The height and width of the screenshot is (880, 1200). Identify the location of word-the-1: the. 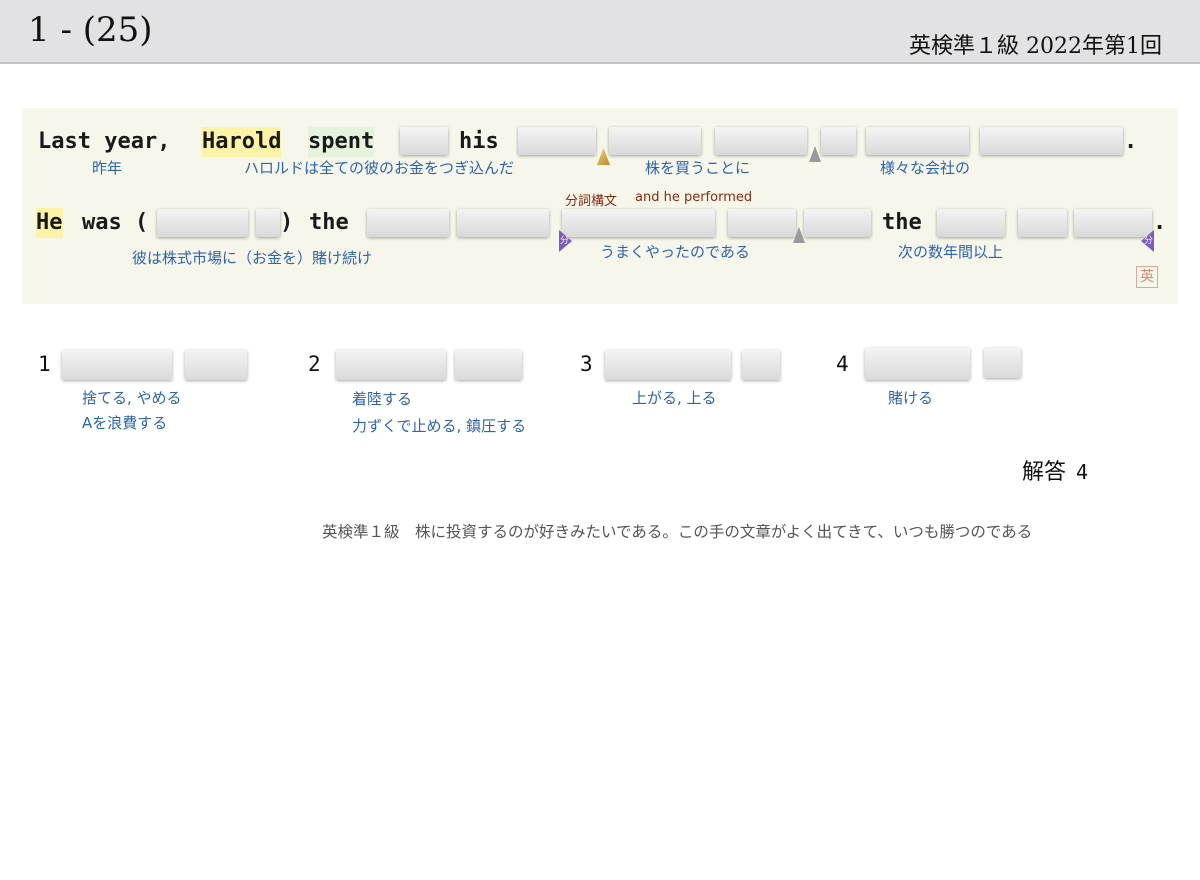
(329, 222).